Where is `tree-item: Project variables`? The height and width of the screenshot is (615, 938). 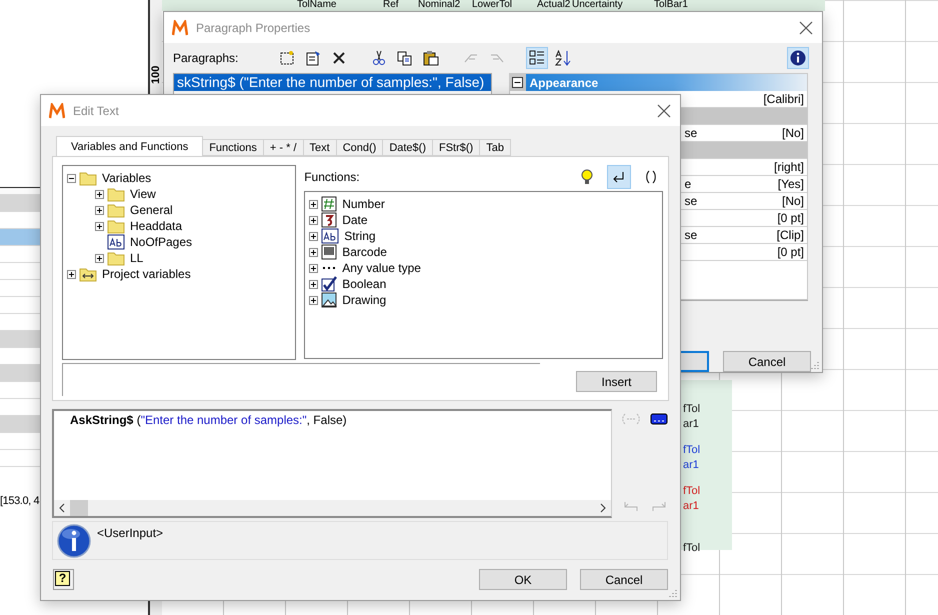 tree-item: Project variables is located at coordinates (145, 274).